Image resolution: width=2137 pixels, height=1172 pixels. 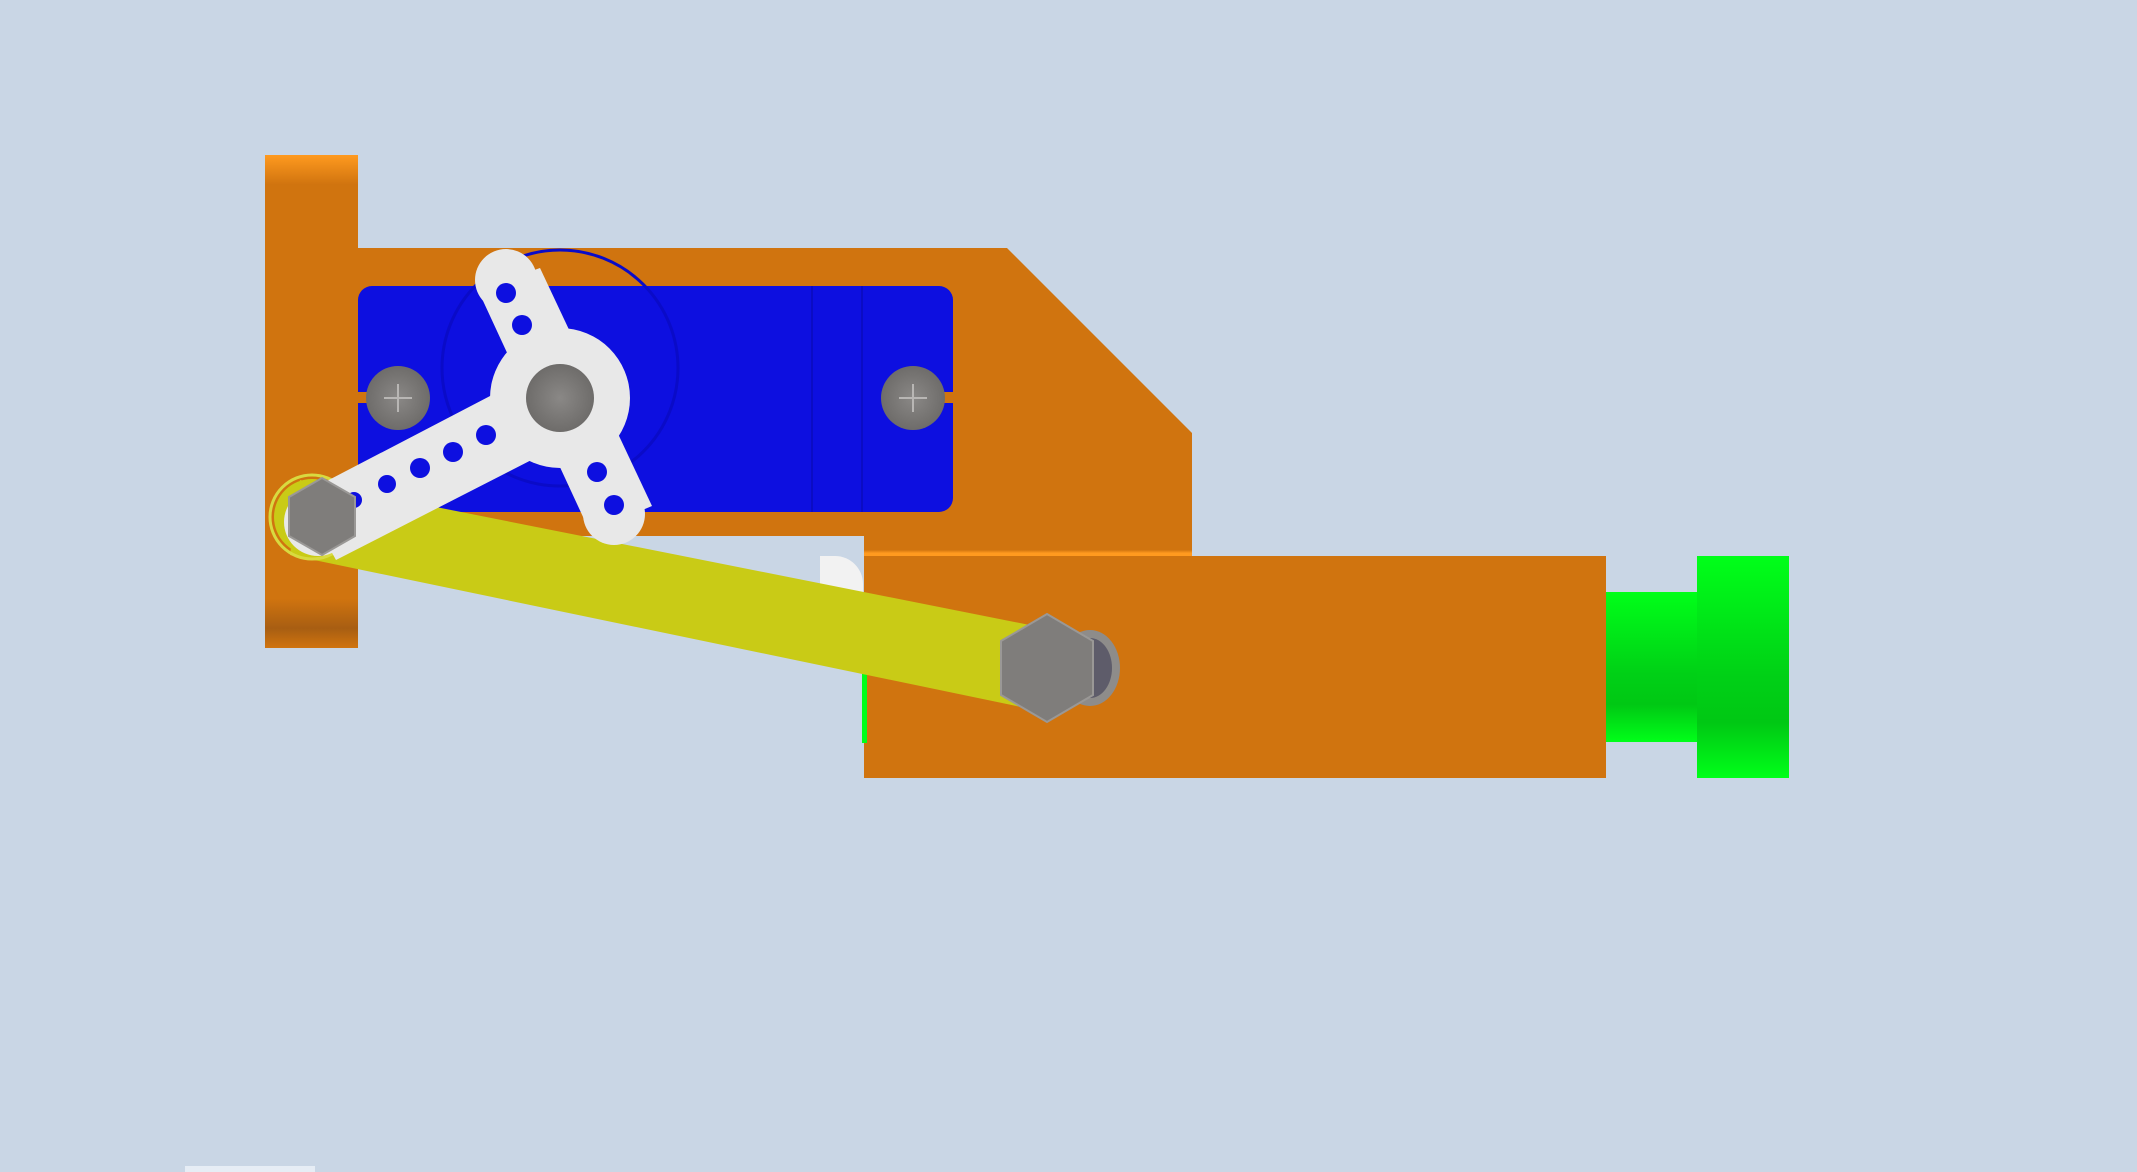 What do you see at coordinates (1028, 535) in the screenshot?
I see `servo-bracket-lower-face-icon` at bounding box center [1028, 535].